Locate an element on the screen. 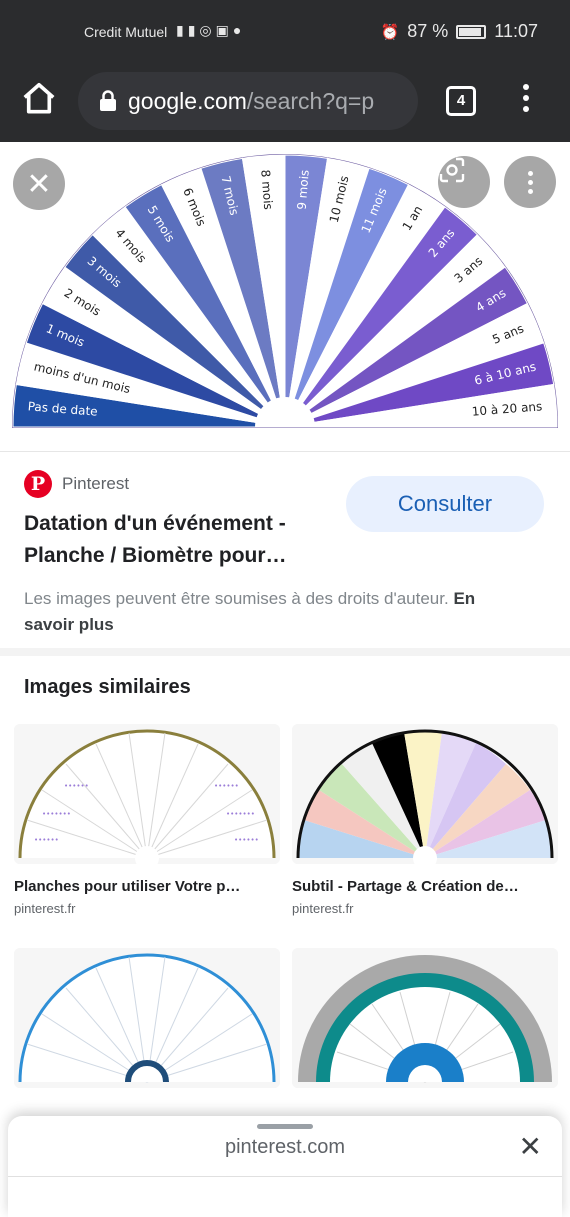  more-vert-icon is located at coordinates (530, 182).